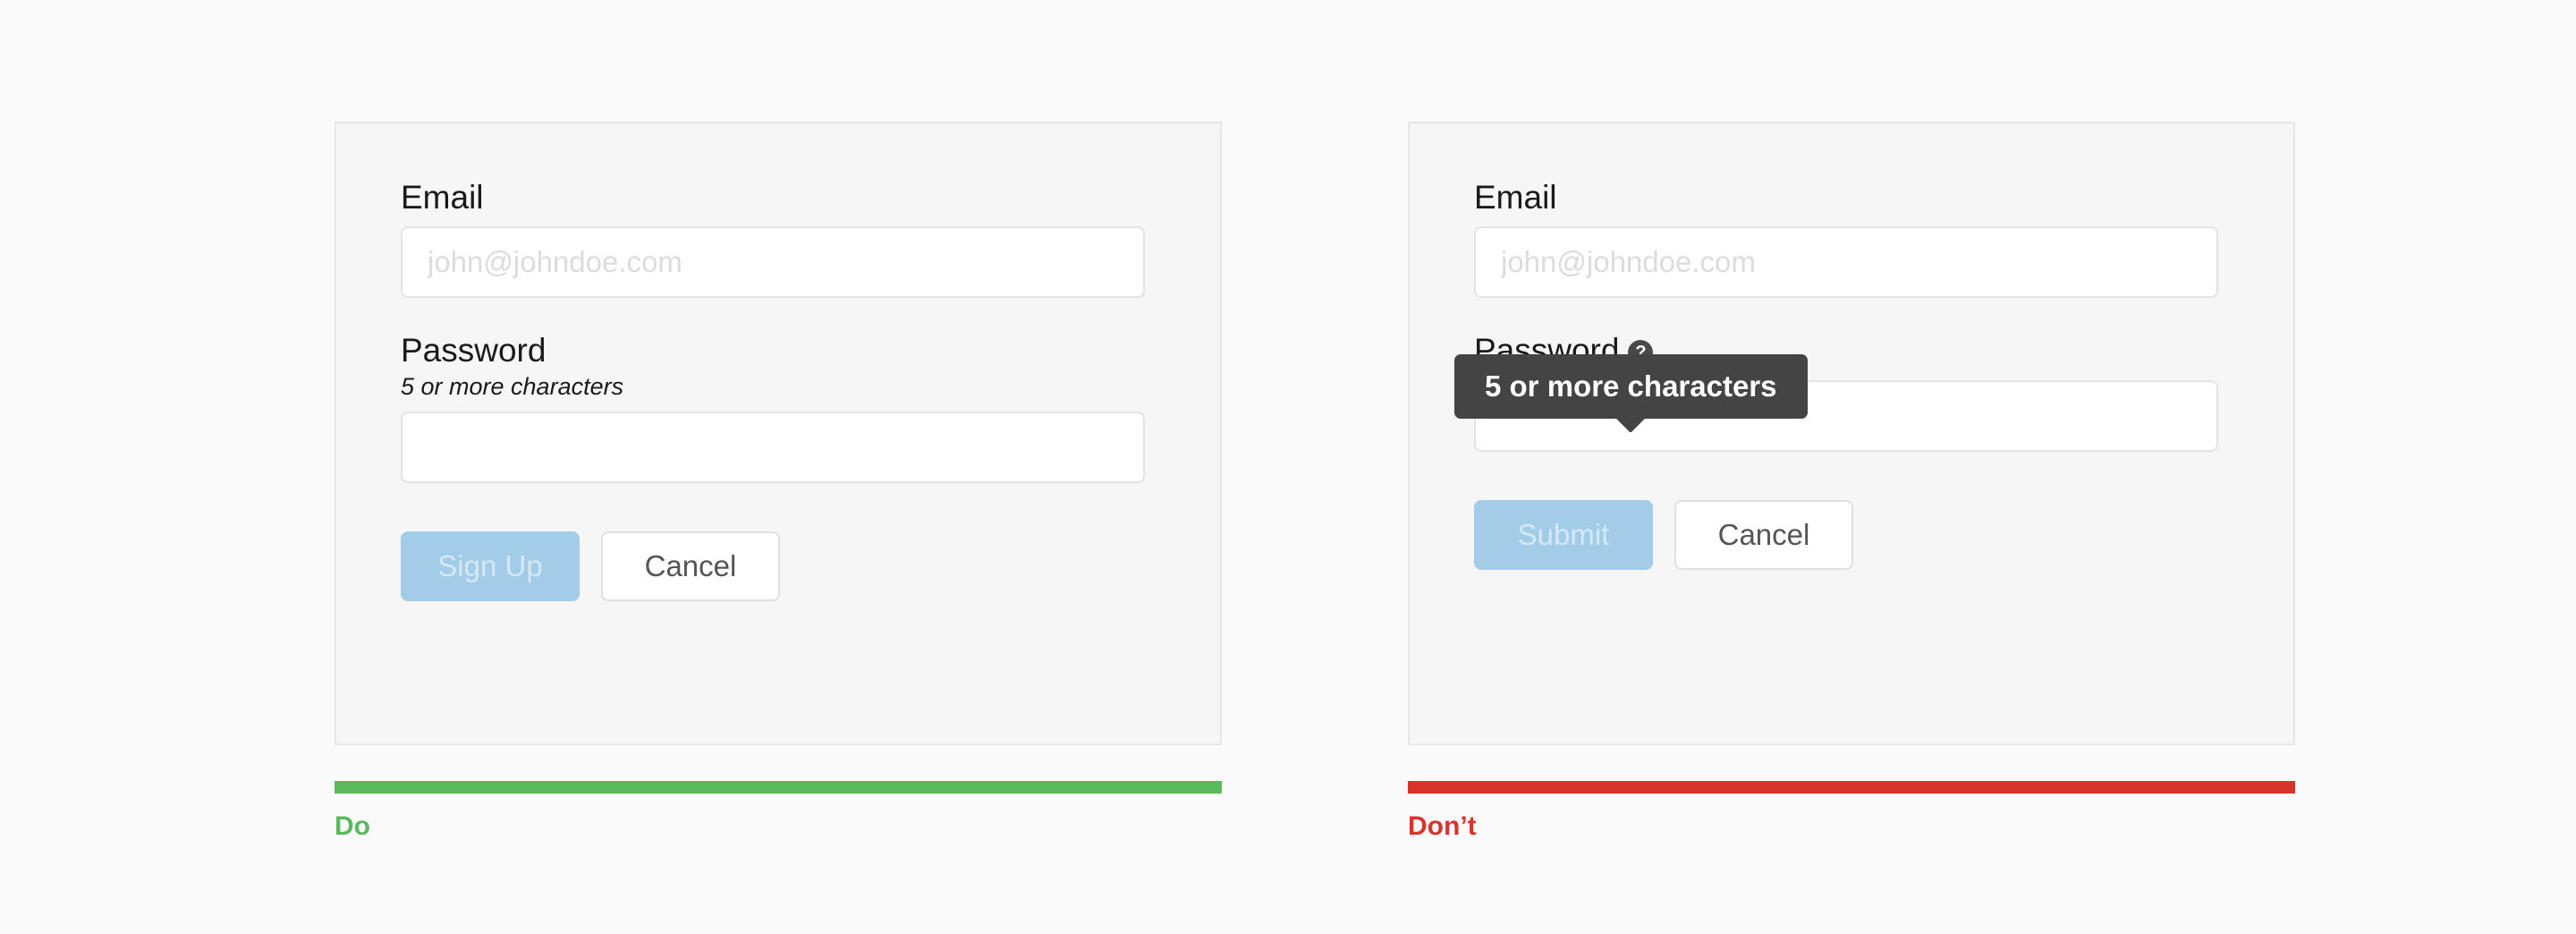  I want to click on dont-verdict-bar, so click(1851, 787).